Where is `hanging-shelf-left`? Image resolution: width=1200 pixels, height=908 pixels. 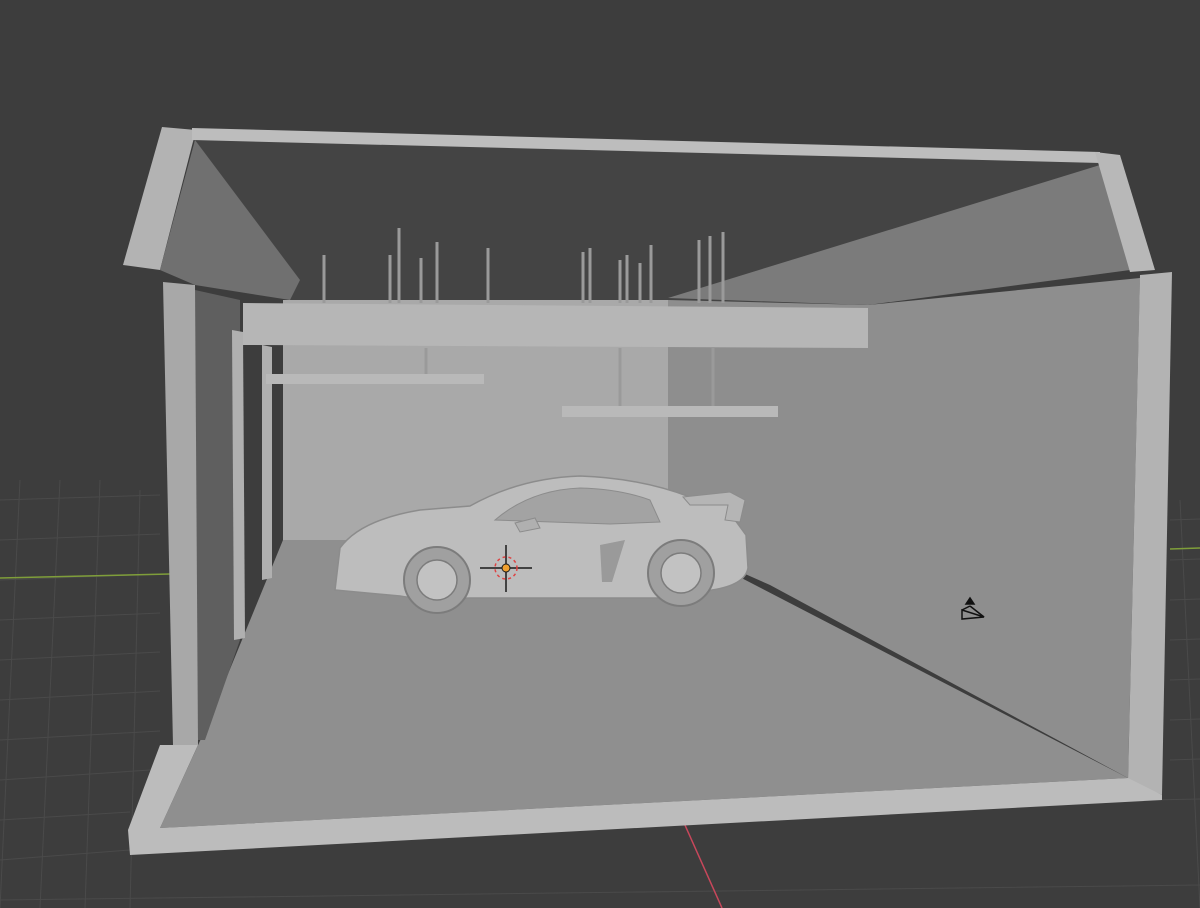
hanging-shelf-left is located at coordinates (375, 379).